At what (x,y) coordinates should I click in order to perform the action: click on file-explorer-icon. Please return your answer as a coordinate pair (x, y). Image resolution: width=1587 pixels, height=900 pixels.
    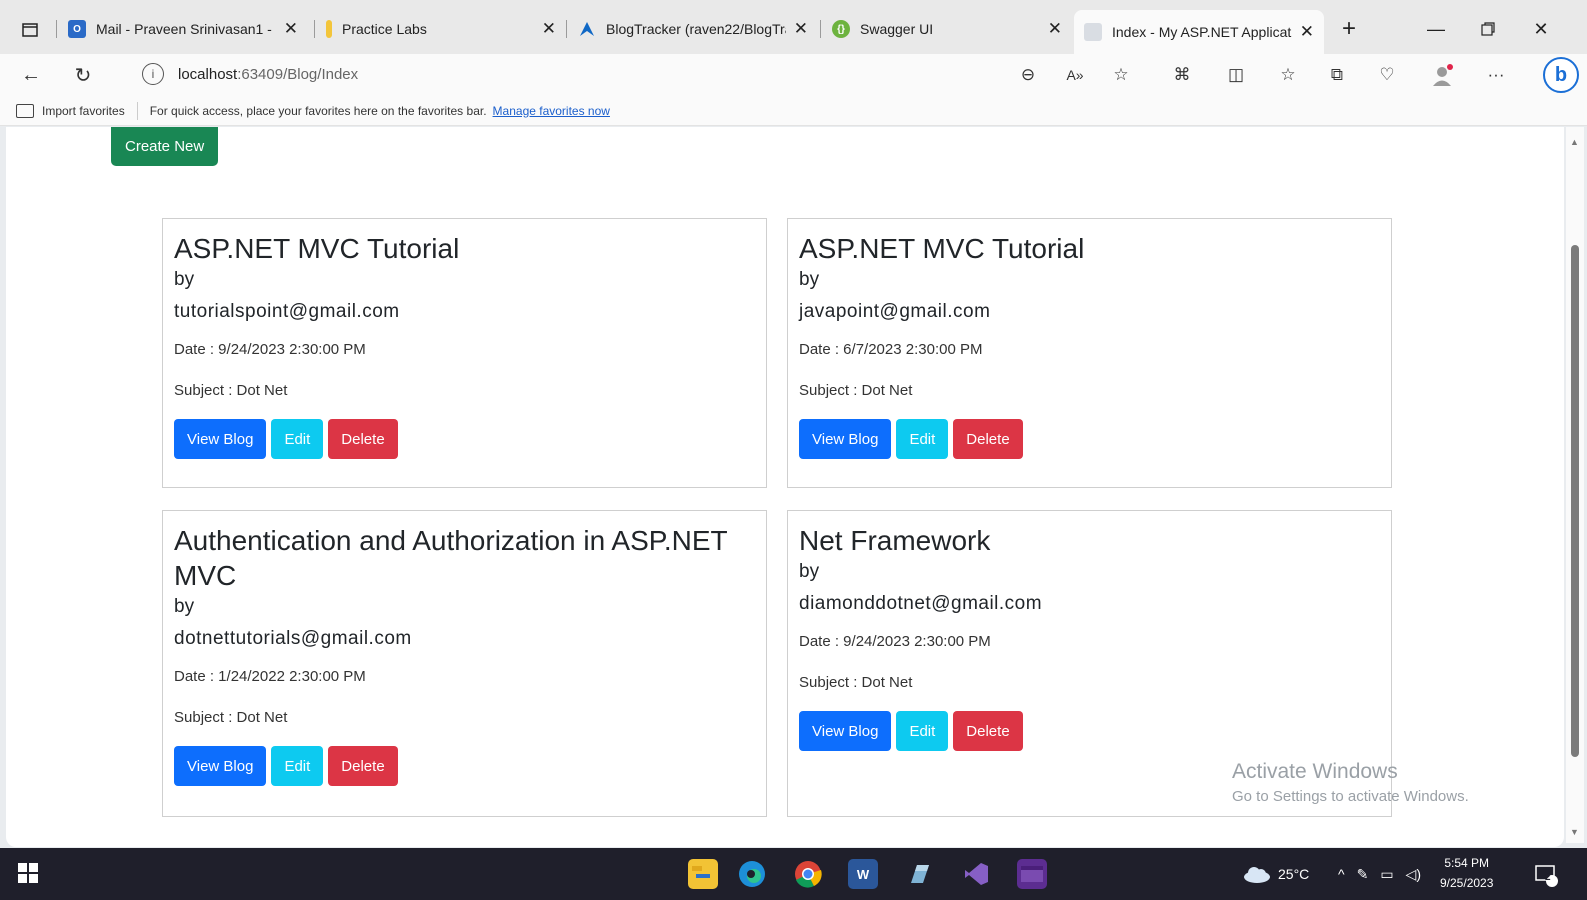
    Looking at the image, I should click on (703, 874).